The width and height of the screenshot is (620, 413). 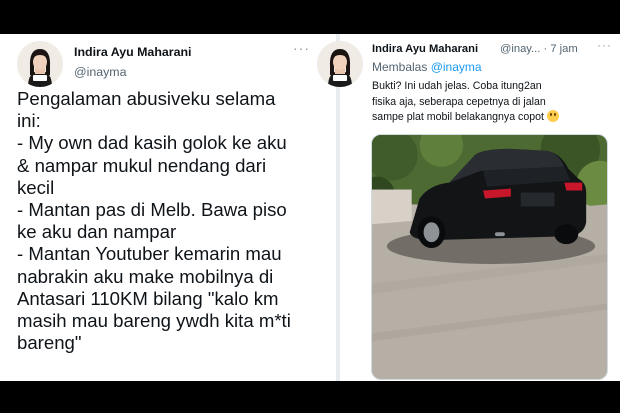 I want to click on tweet-text-line: Antasari 110KM bilang "kalo km, so click(x=148, y=298).